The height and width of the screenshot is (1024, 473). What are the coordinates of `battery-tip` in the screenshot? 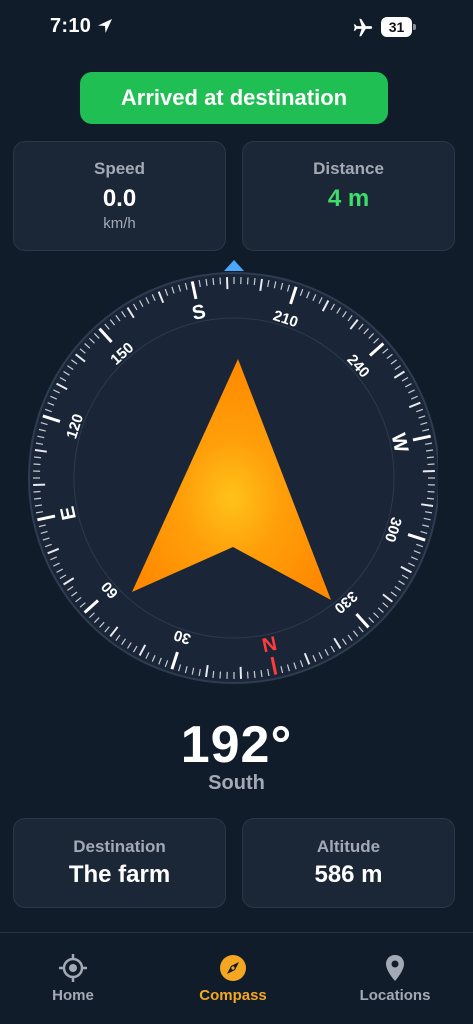 It's located at (414, 27).